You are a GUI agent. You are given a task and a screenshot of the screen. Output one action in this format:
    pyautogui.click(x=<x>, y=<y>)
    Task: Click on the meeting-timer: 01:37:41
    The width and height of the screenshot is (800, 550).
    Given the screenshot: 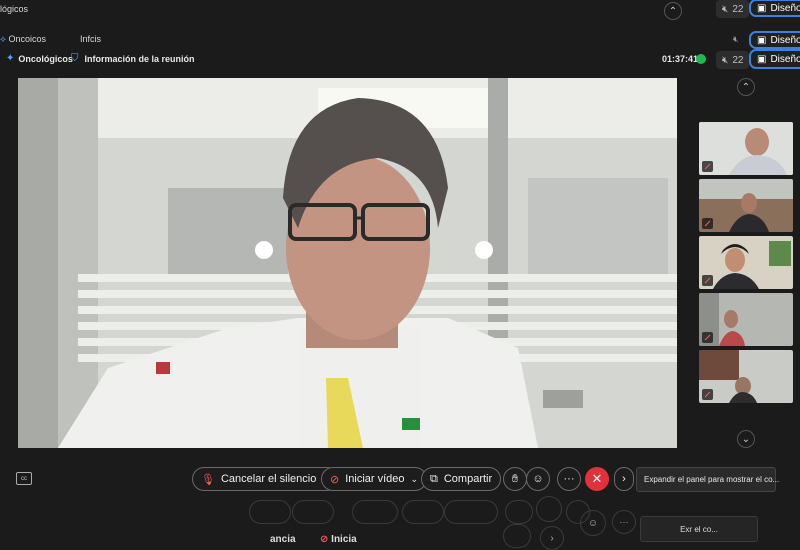 What is the action you would take?
    pyautogui.click(x=680, y=59)
    